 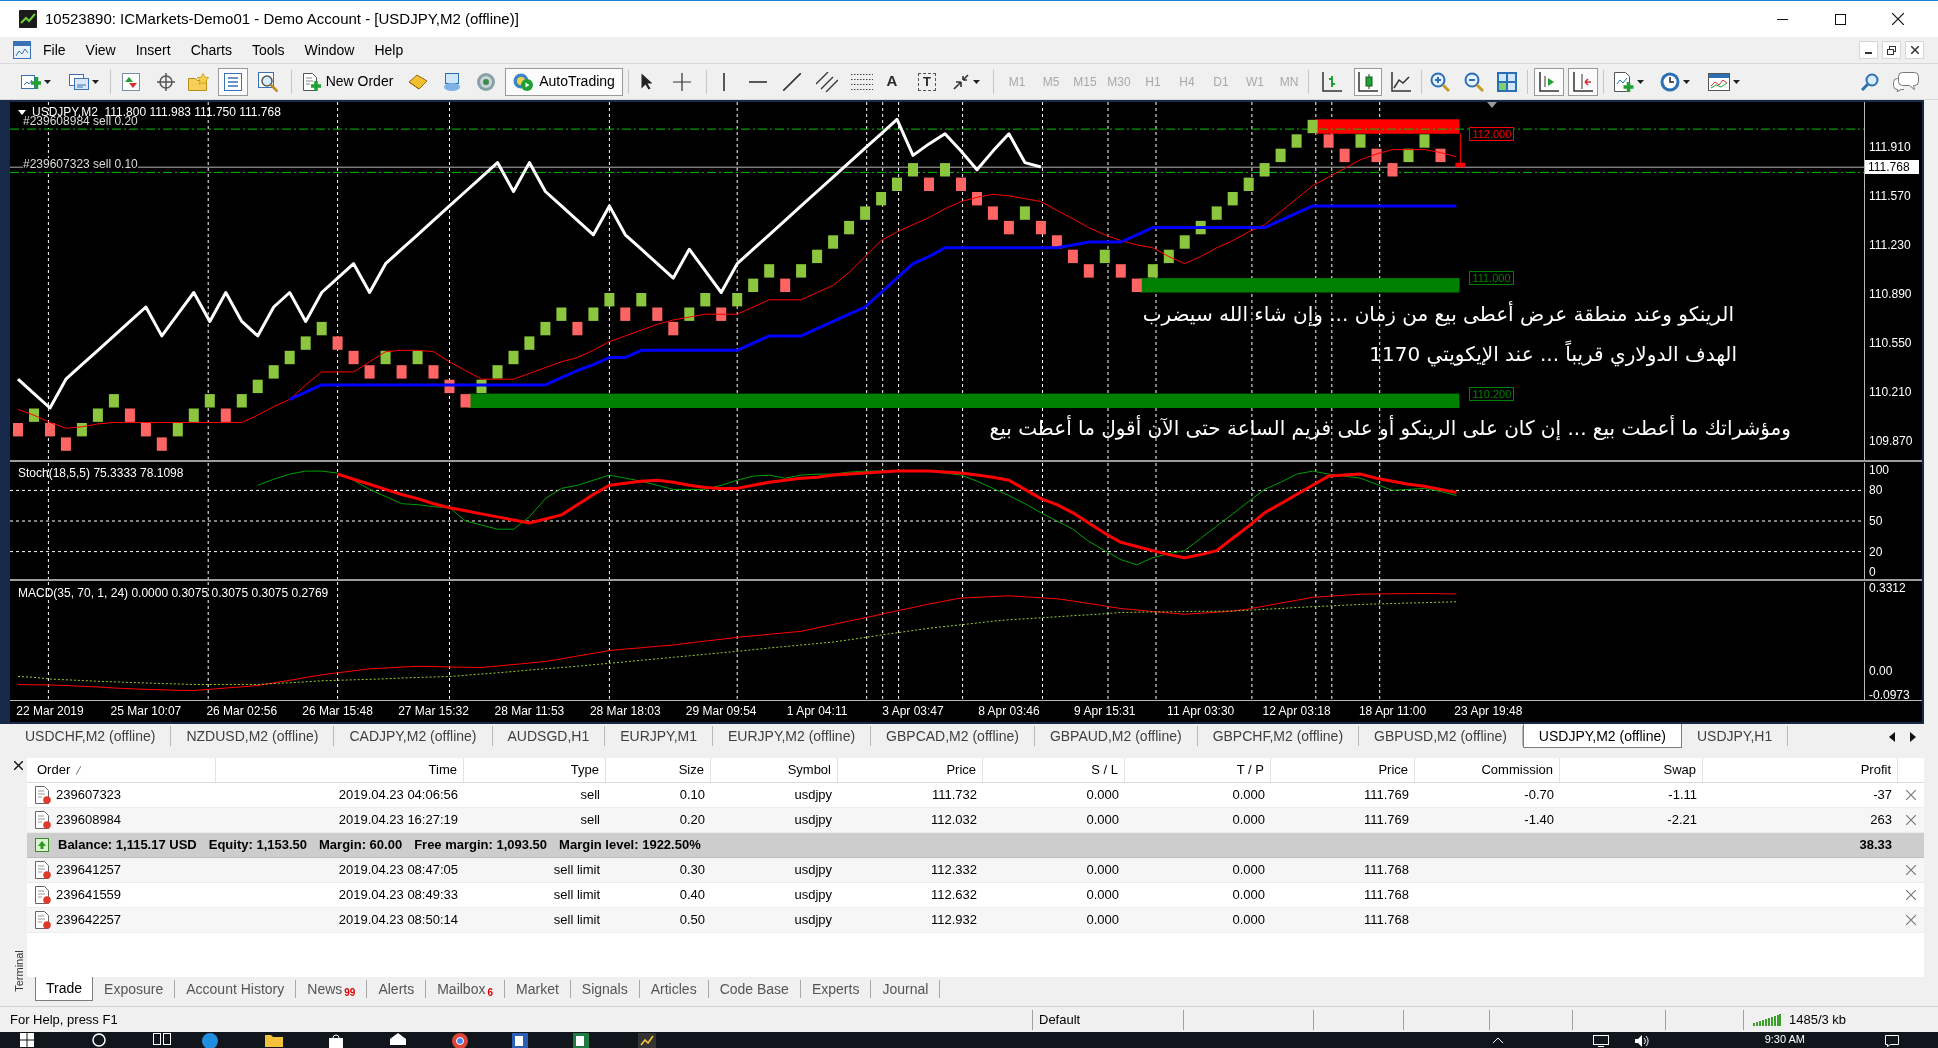 I want to click on panel-tab: Journal, so click(x=906, y=989).